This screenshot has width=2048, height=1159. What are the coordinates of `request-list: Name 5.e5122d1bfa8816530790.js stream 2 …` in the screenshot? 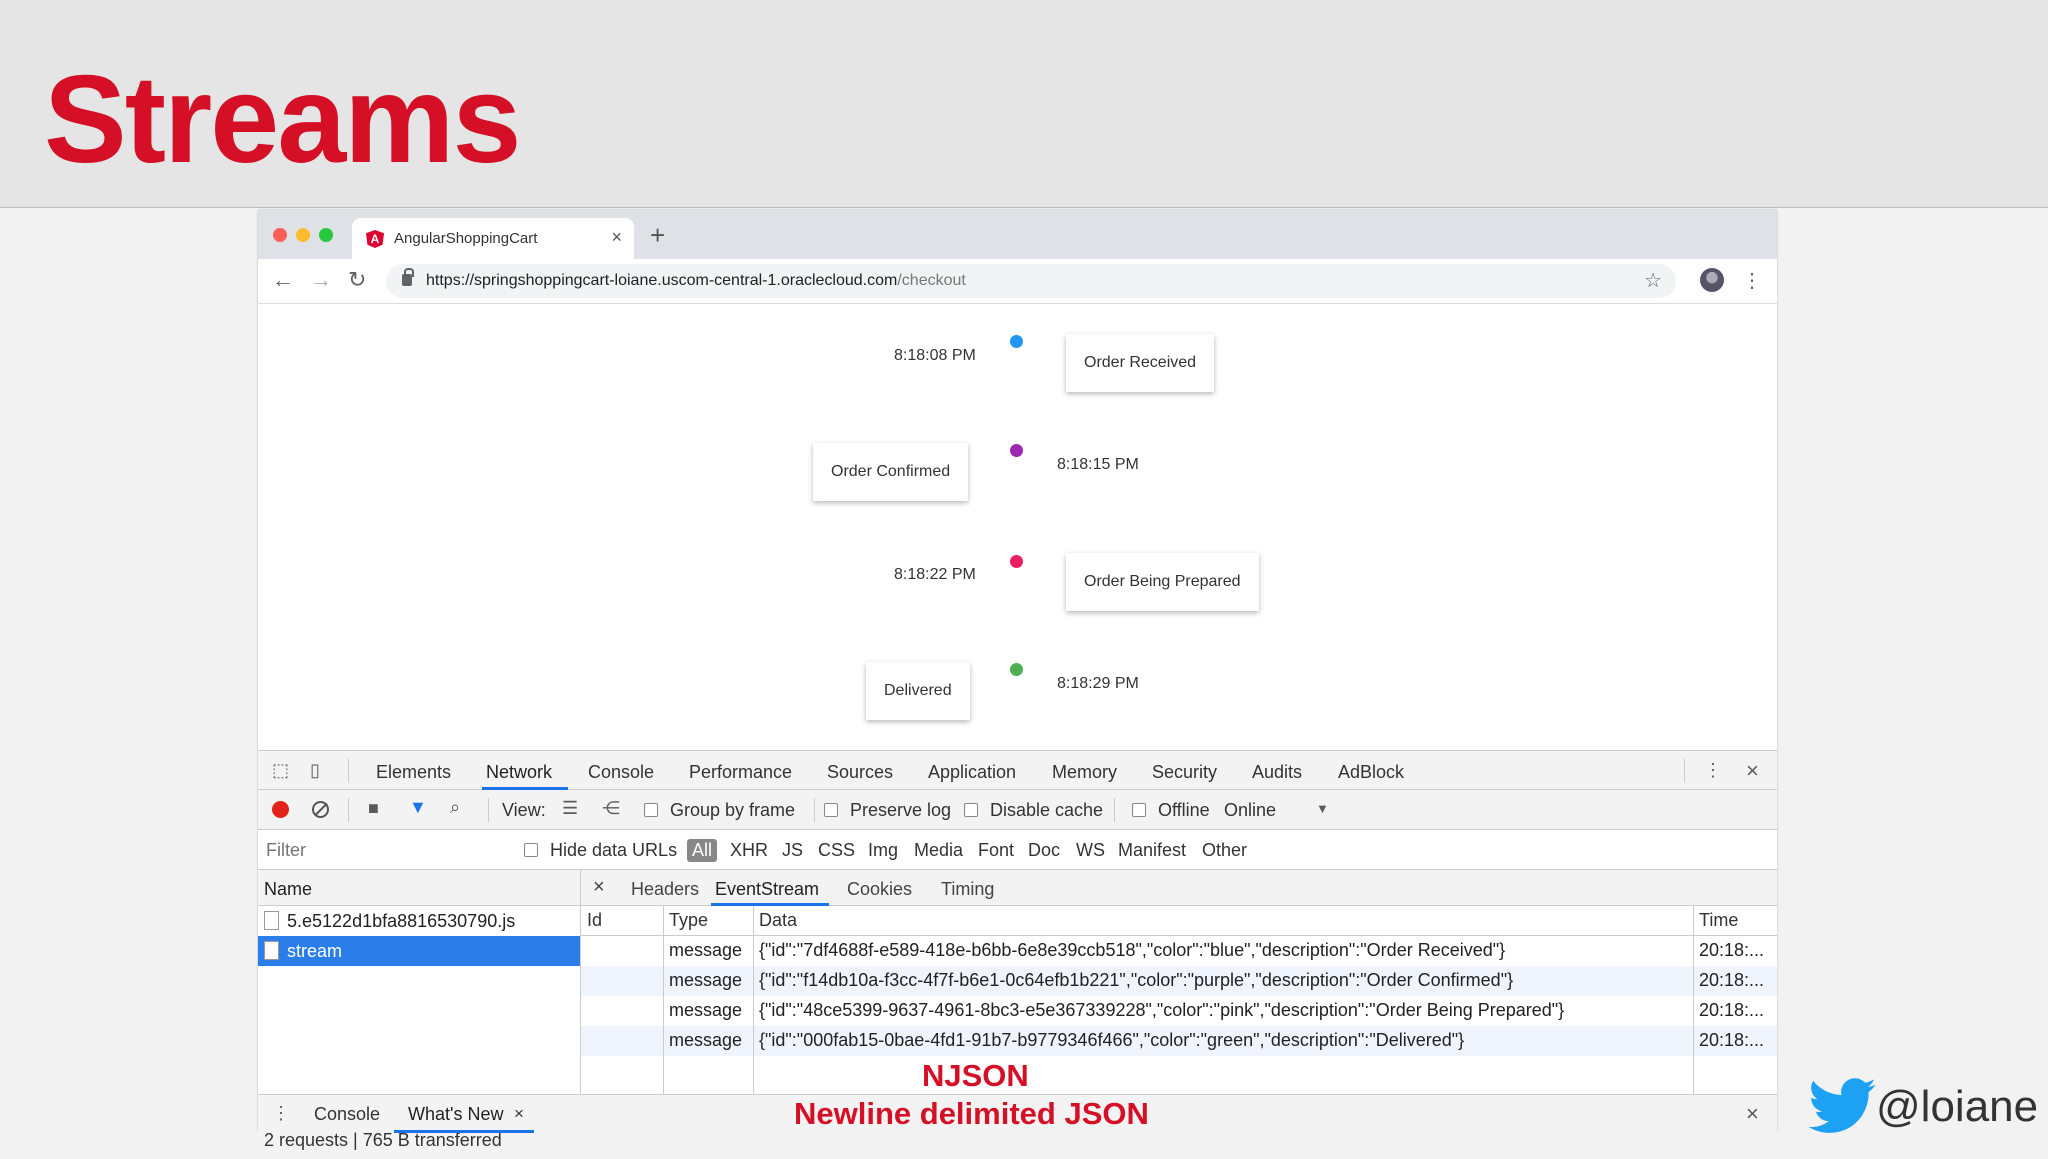 It's located at (419, 1014).